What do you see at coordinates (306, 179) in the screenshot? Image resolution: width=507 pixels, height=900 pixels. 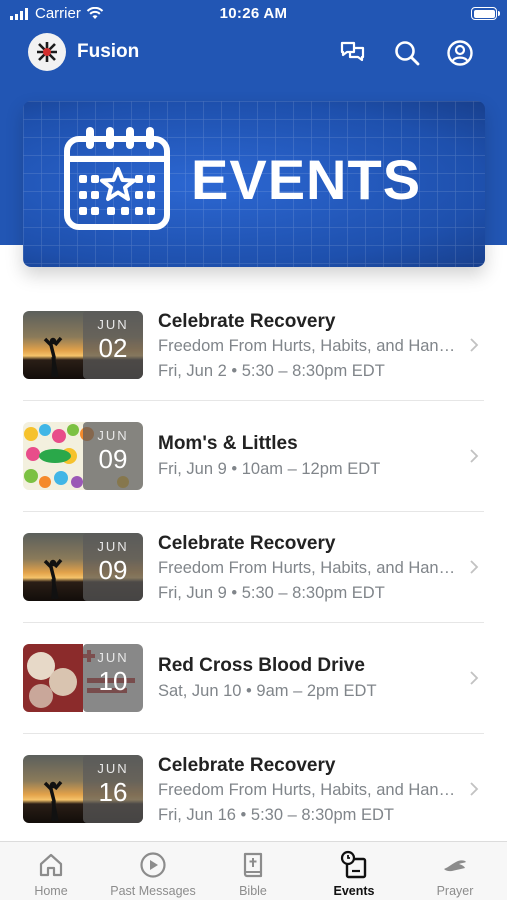 I see `banner-title: EVENTS` at bounding box center [306, 179].